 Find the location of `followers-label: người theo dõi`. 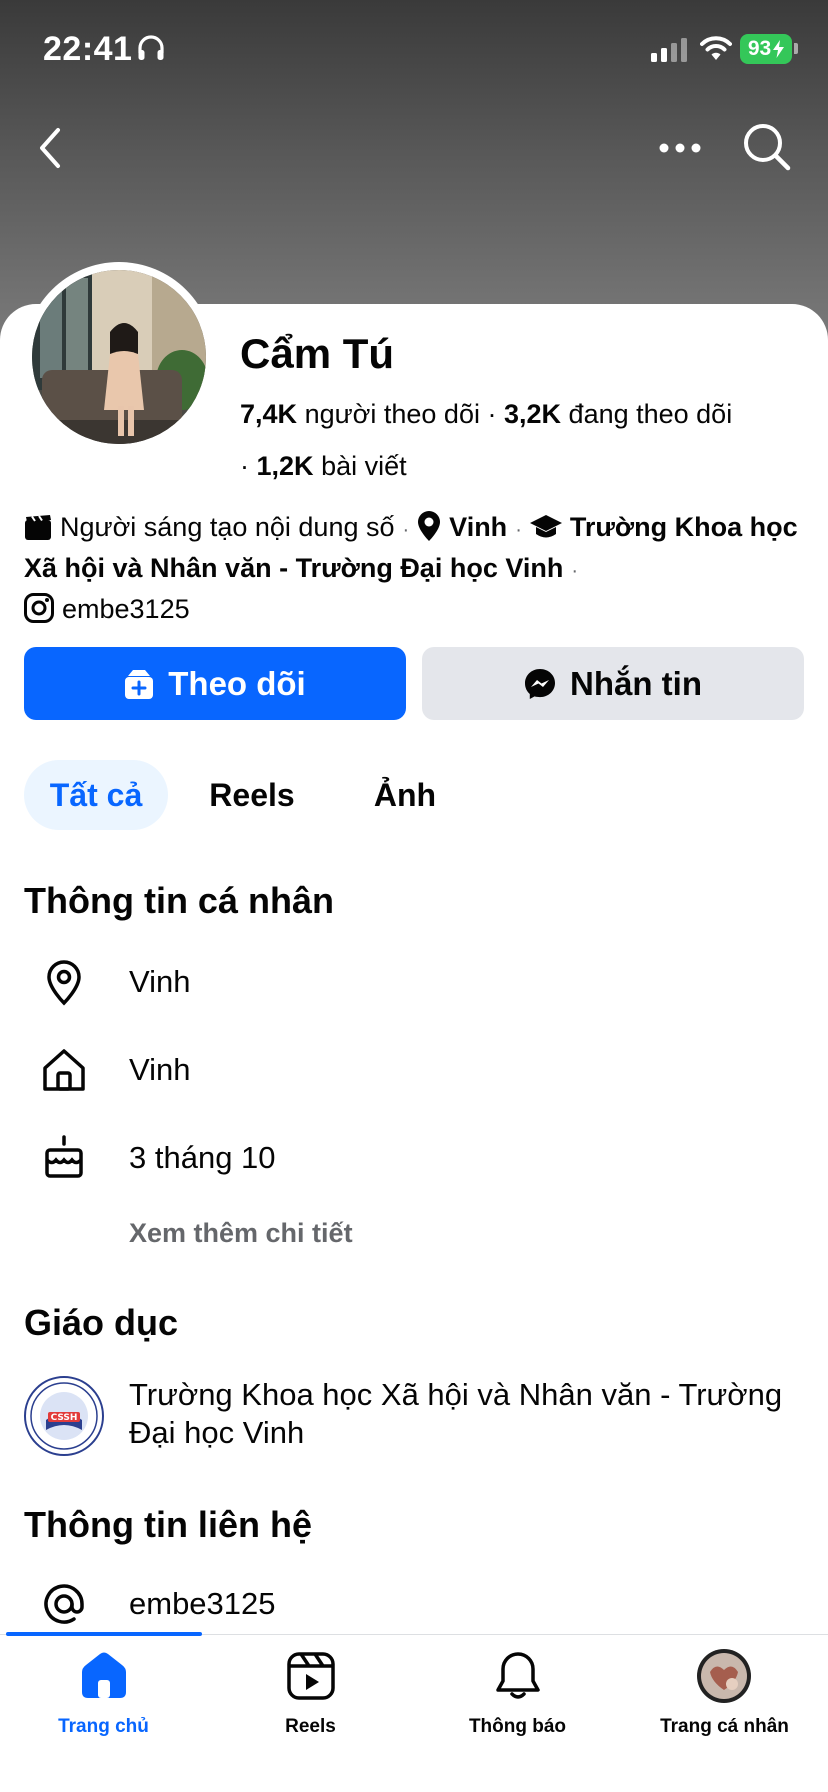

followers-label: người theo dõi is located at coordinates (392, 414).